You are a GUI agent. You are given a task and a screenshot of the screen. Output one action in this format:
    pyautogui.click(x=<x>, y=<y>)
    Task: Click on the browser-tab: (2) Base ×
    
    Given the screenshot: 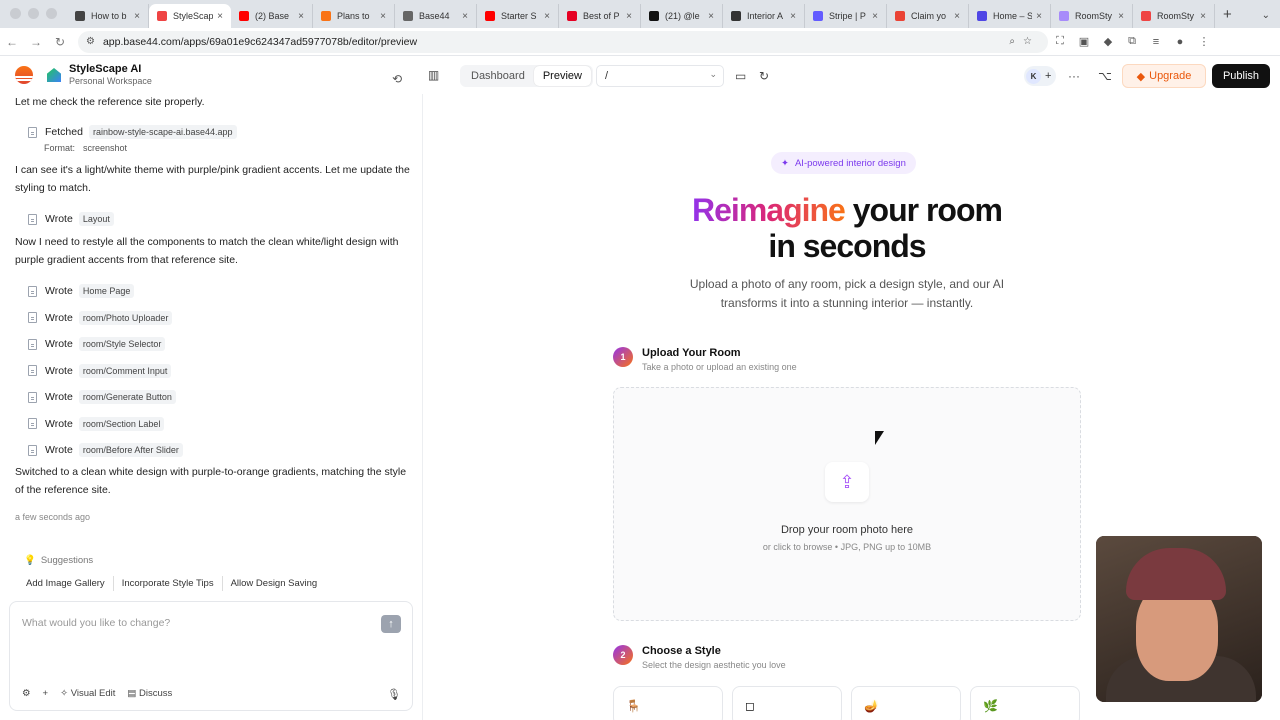 What is the action you would take?
    pyautogui.click(x=272, y=16)
    